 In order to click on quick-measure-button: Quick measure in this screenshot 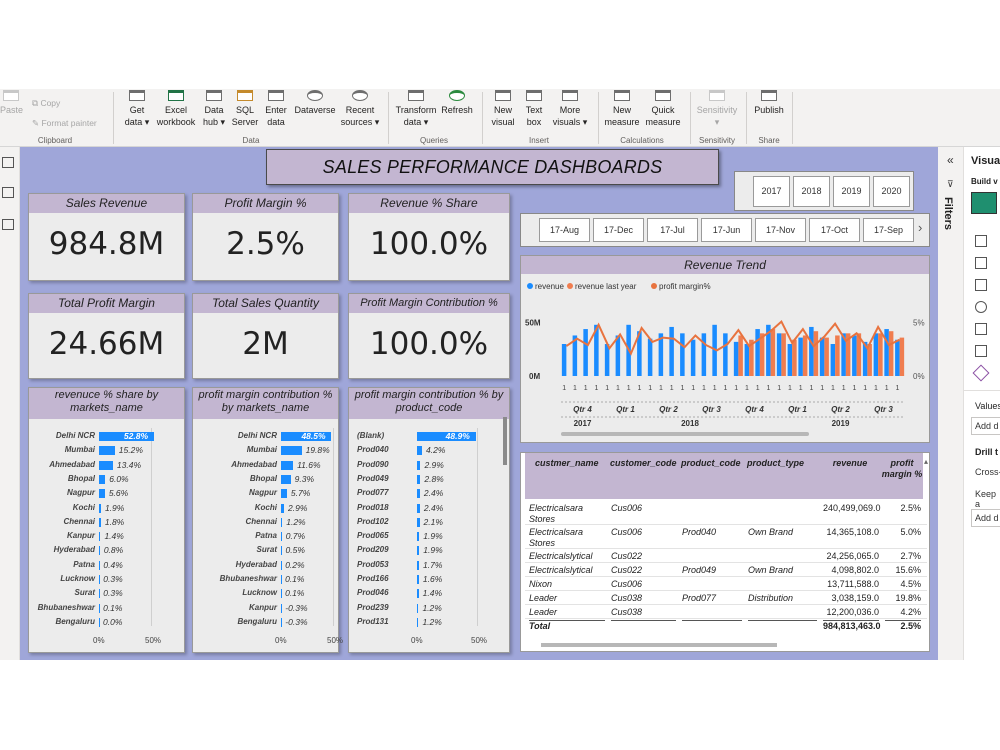, I will do `click(663, 108)`.